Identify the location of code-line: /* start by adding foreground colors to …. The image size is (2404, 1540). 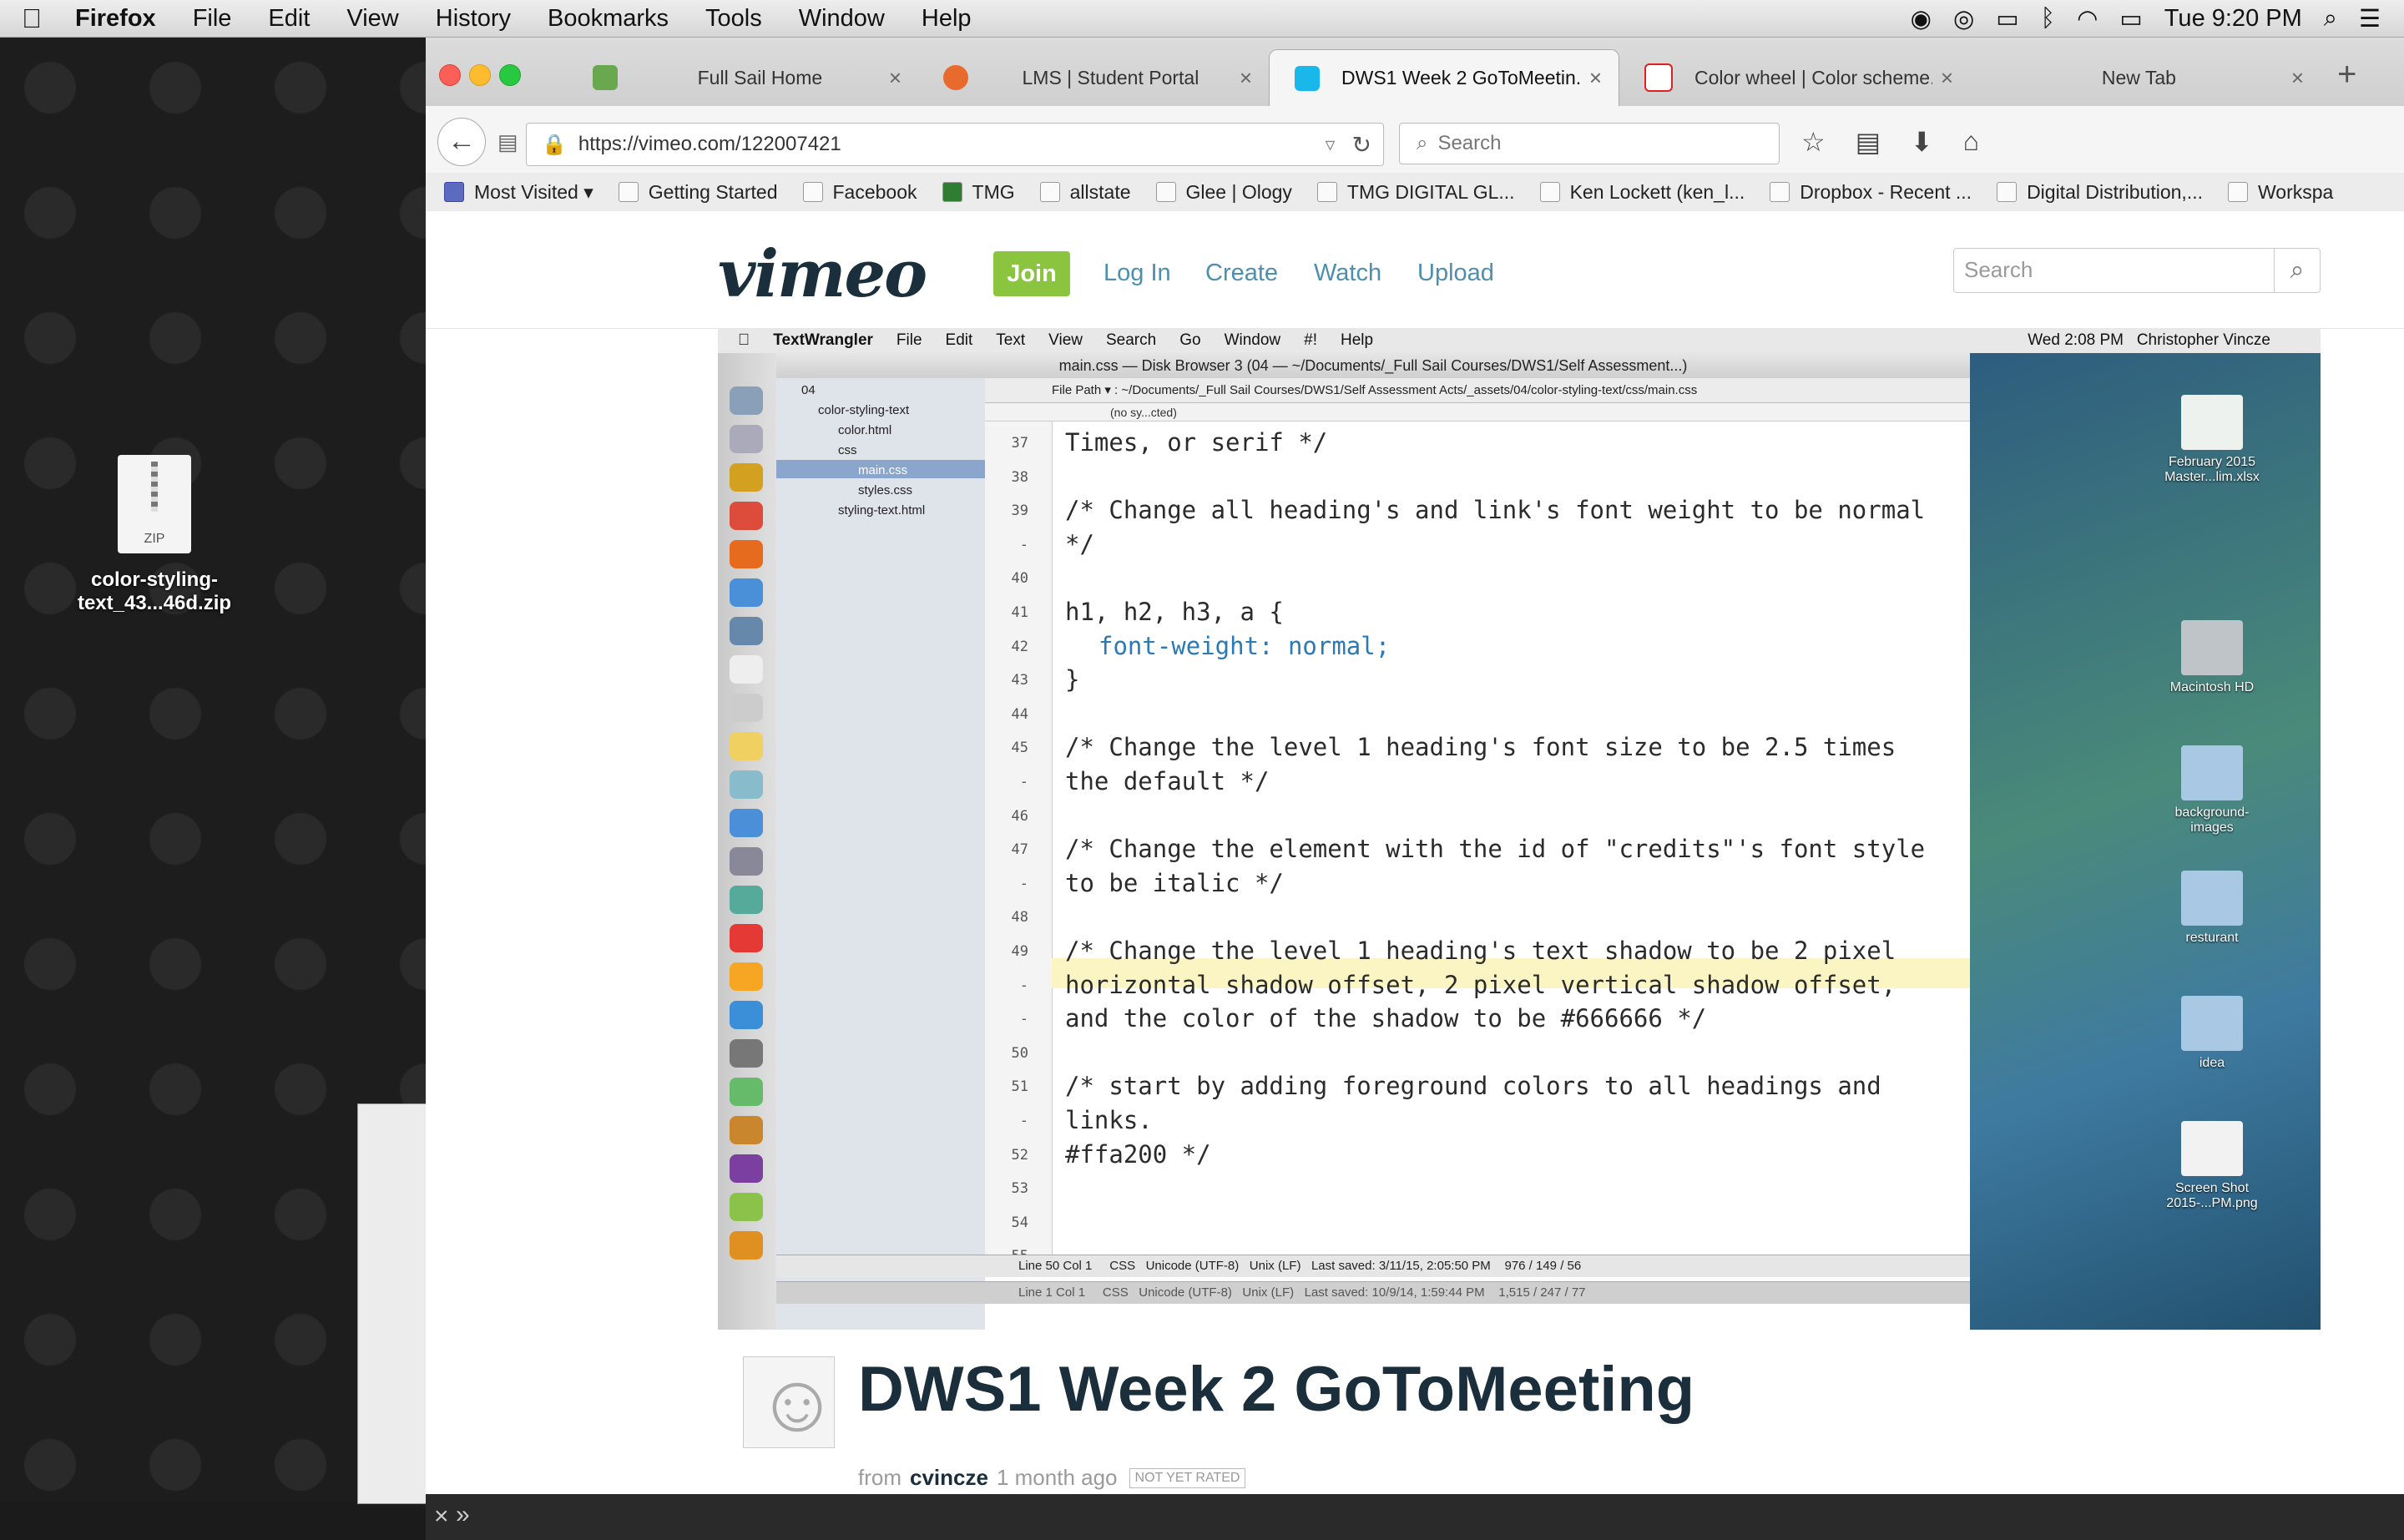
(1473, 1086).